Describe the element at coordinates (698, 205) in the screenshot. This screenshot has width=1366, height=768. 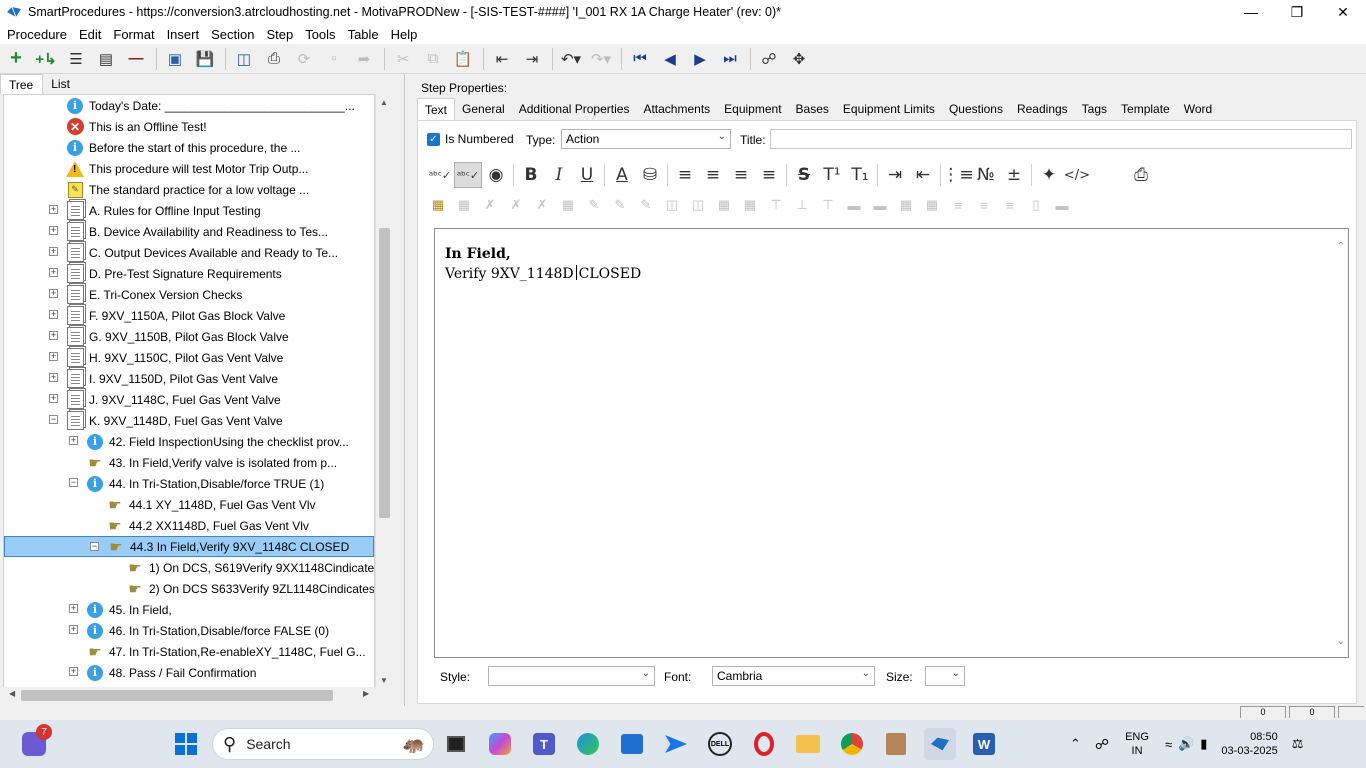
I see `table-col2-icon: ◫` at that location.